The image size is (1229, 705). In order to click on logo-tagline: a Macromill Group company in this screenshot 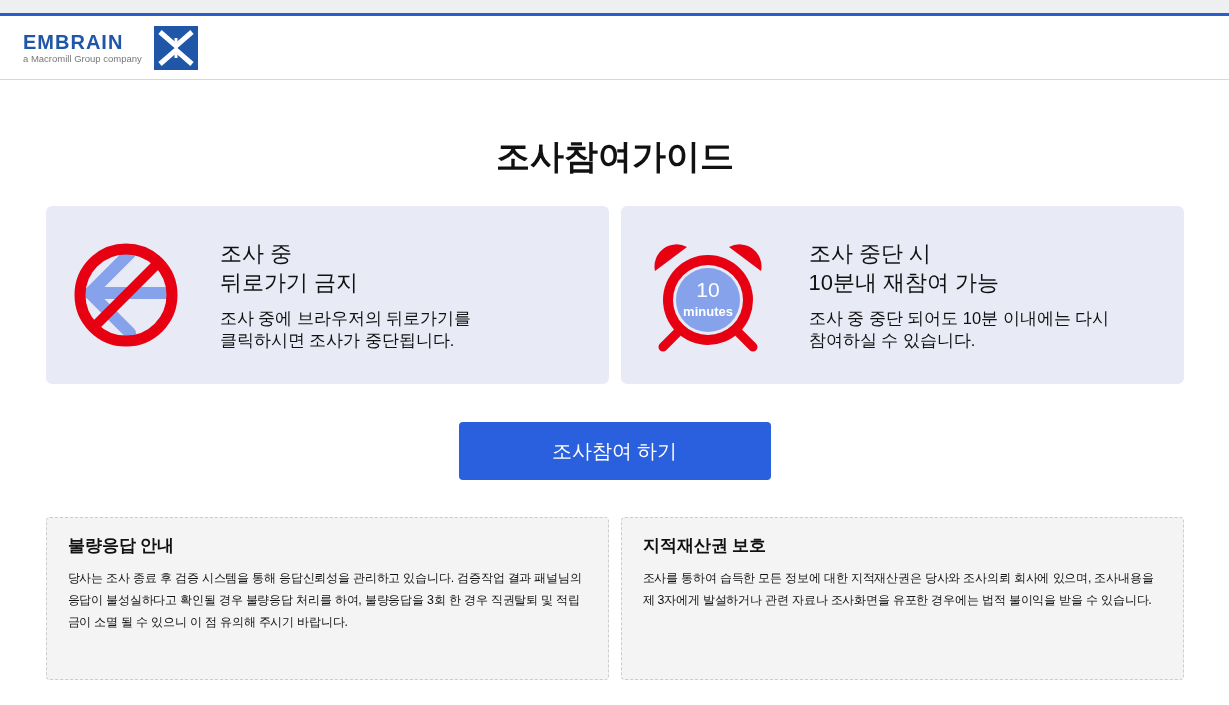, I will do `click(82, 58)`.